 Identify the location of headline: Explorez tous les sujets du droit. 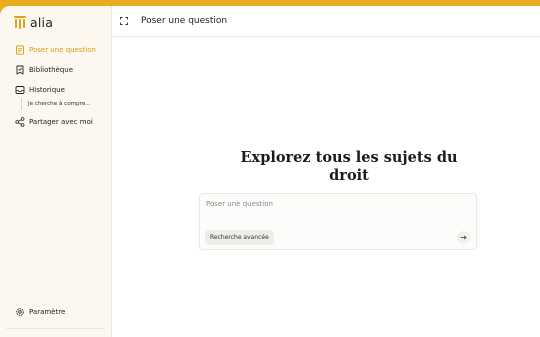
(349, 167).